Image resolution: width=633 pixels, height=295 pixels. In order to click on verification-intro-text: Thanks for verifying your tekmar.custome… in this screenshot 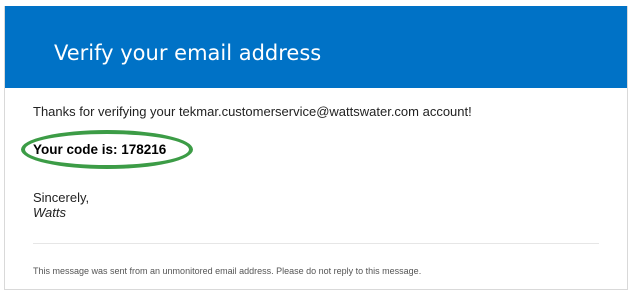, I will do `click(252, 111)`.